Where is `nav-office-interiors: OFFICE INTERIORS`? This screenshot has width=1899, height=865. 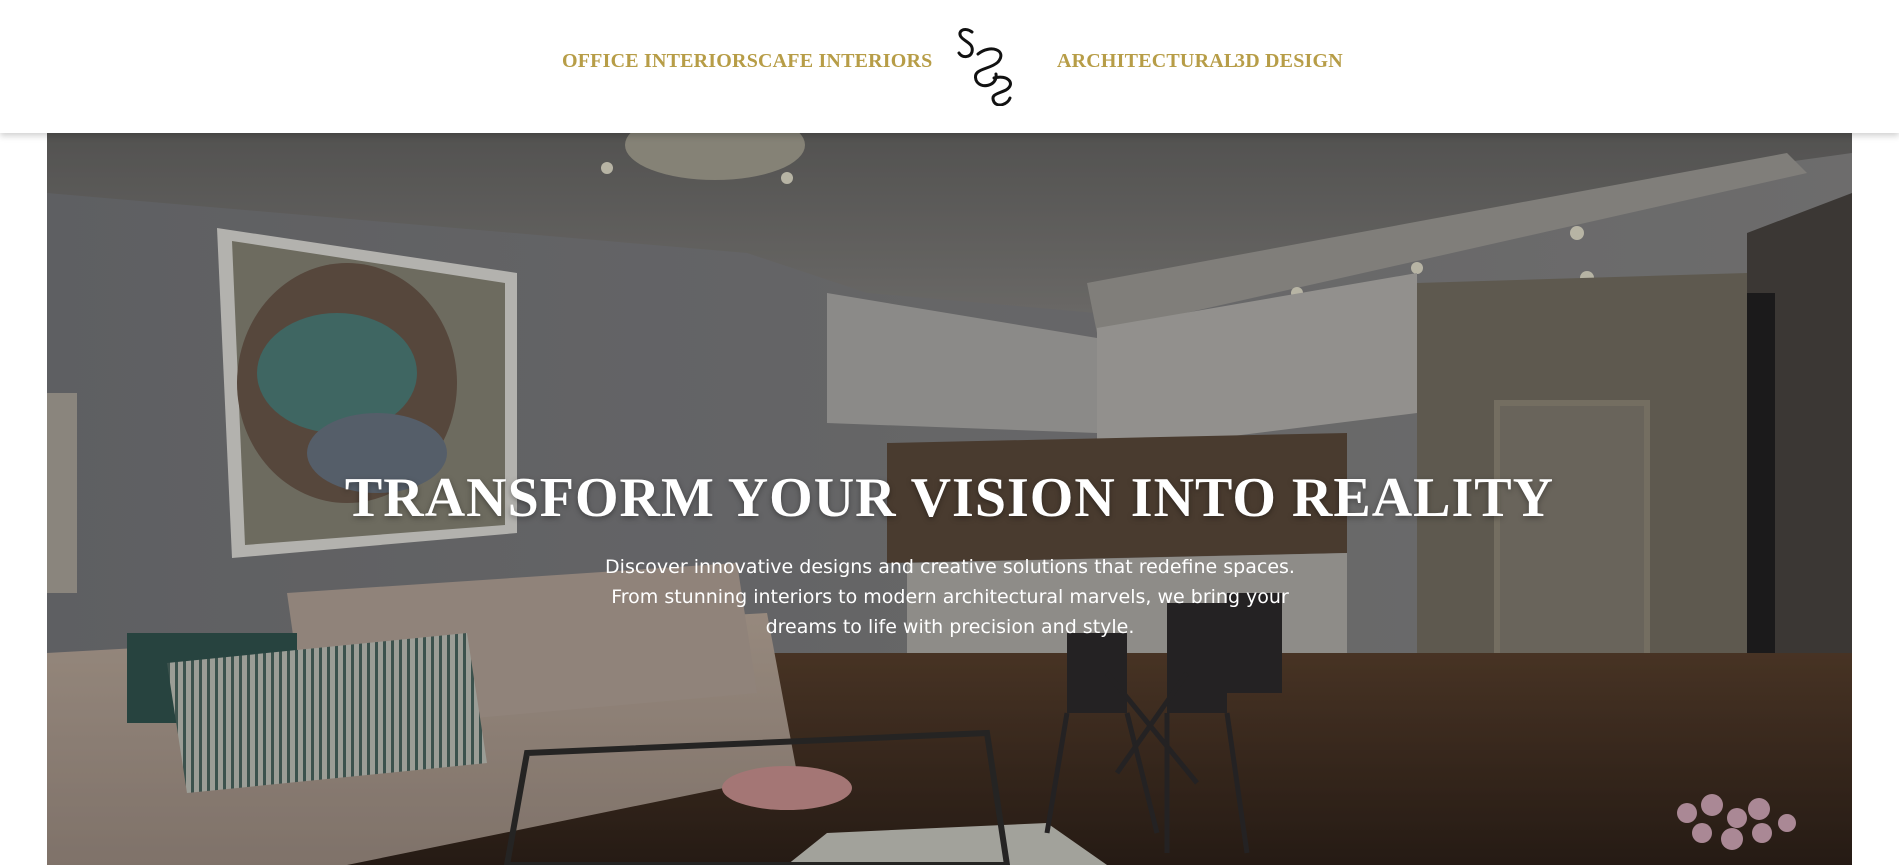
nav-office-interiors: OFFICE INTERIORS is located at coordinates (660, 61).